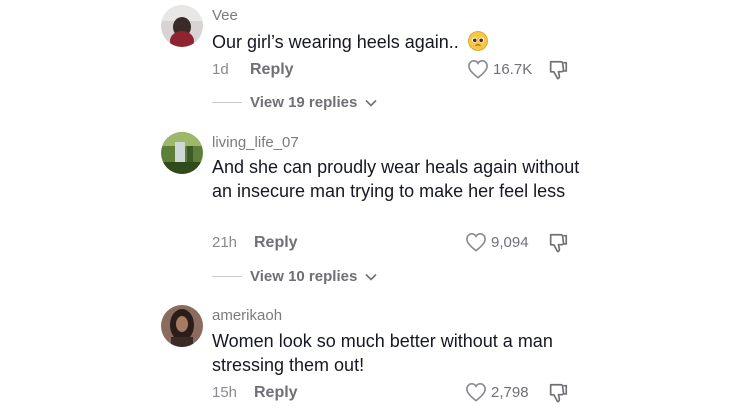 The width and height of the screenshot is (736, 414). Describe the element at coordinates (225, 15) in the screenshot. I see `comment-username: Vee` at that location.